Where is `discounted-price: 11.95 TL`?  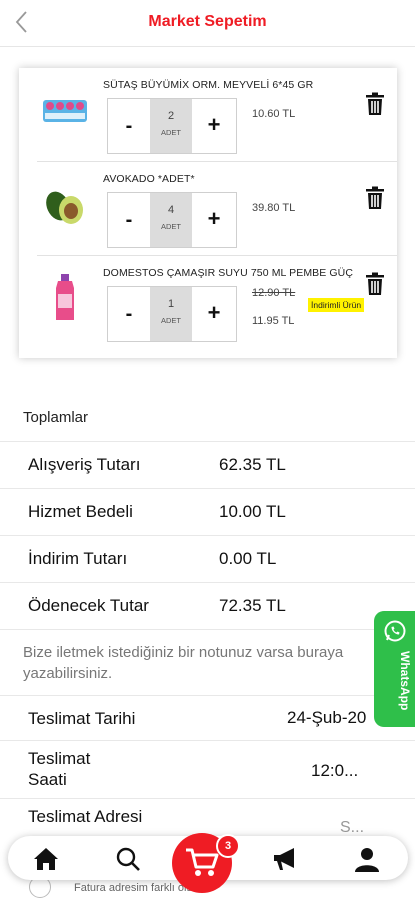
discounted-price: 11.95 TL is located at coordinates (273, 321).